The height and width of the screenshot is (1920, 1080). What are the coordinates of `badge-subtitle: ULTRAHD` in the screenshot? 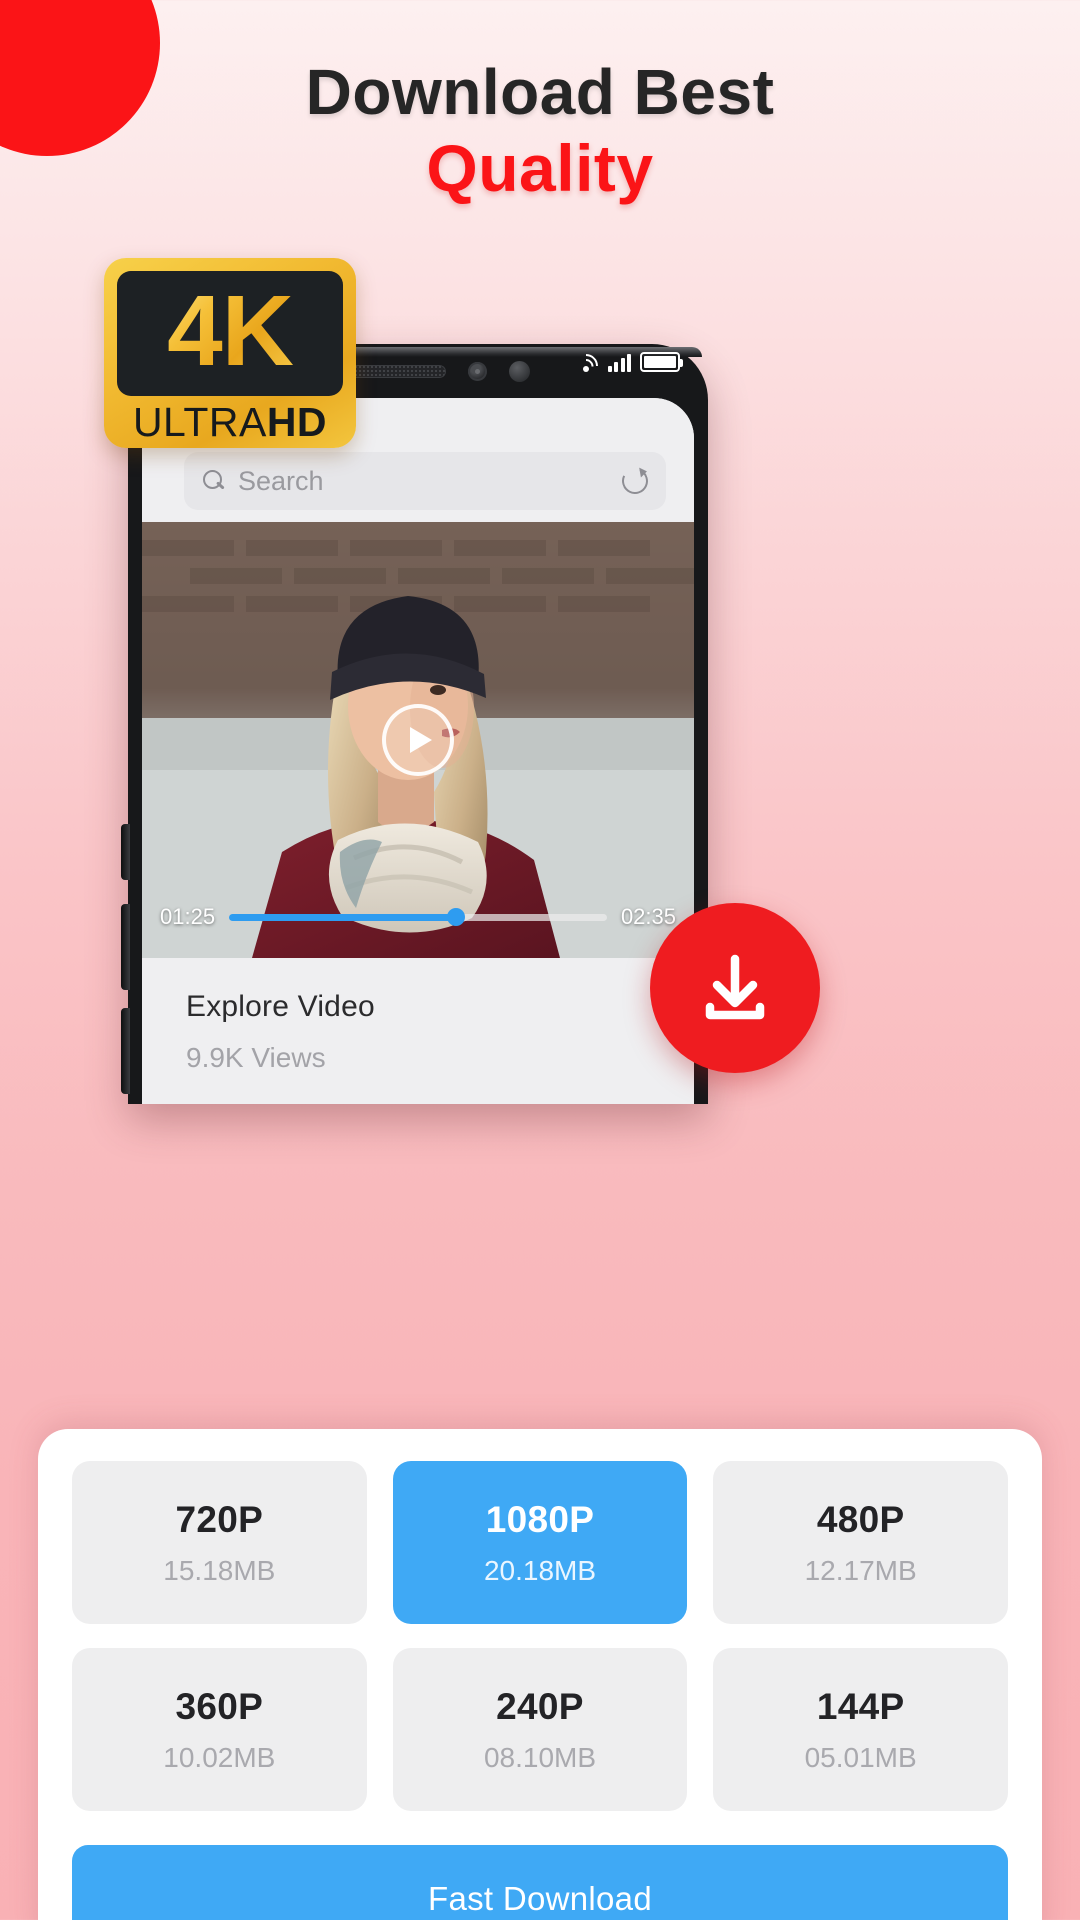 It's located at (230, 422).